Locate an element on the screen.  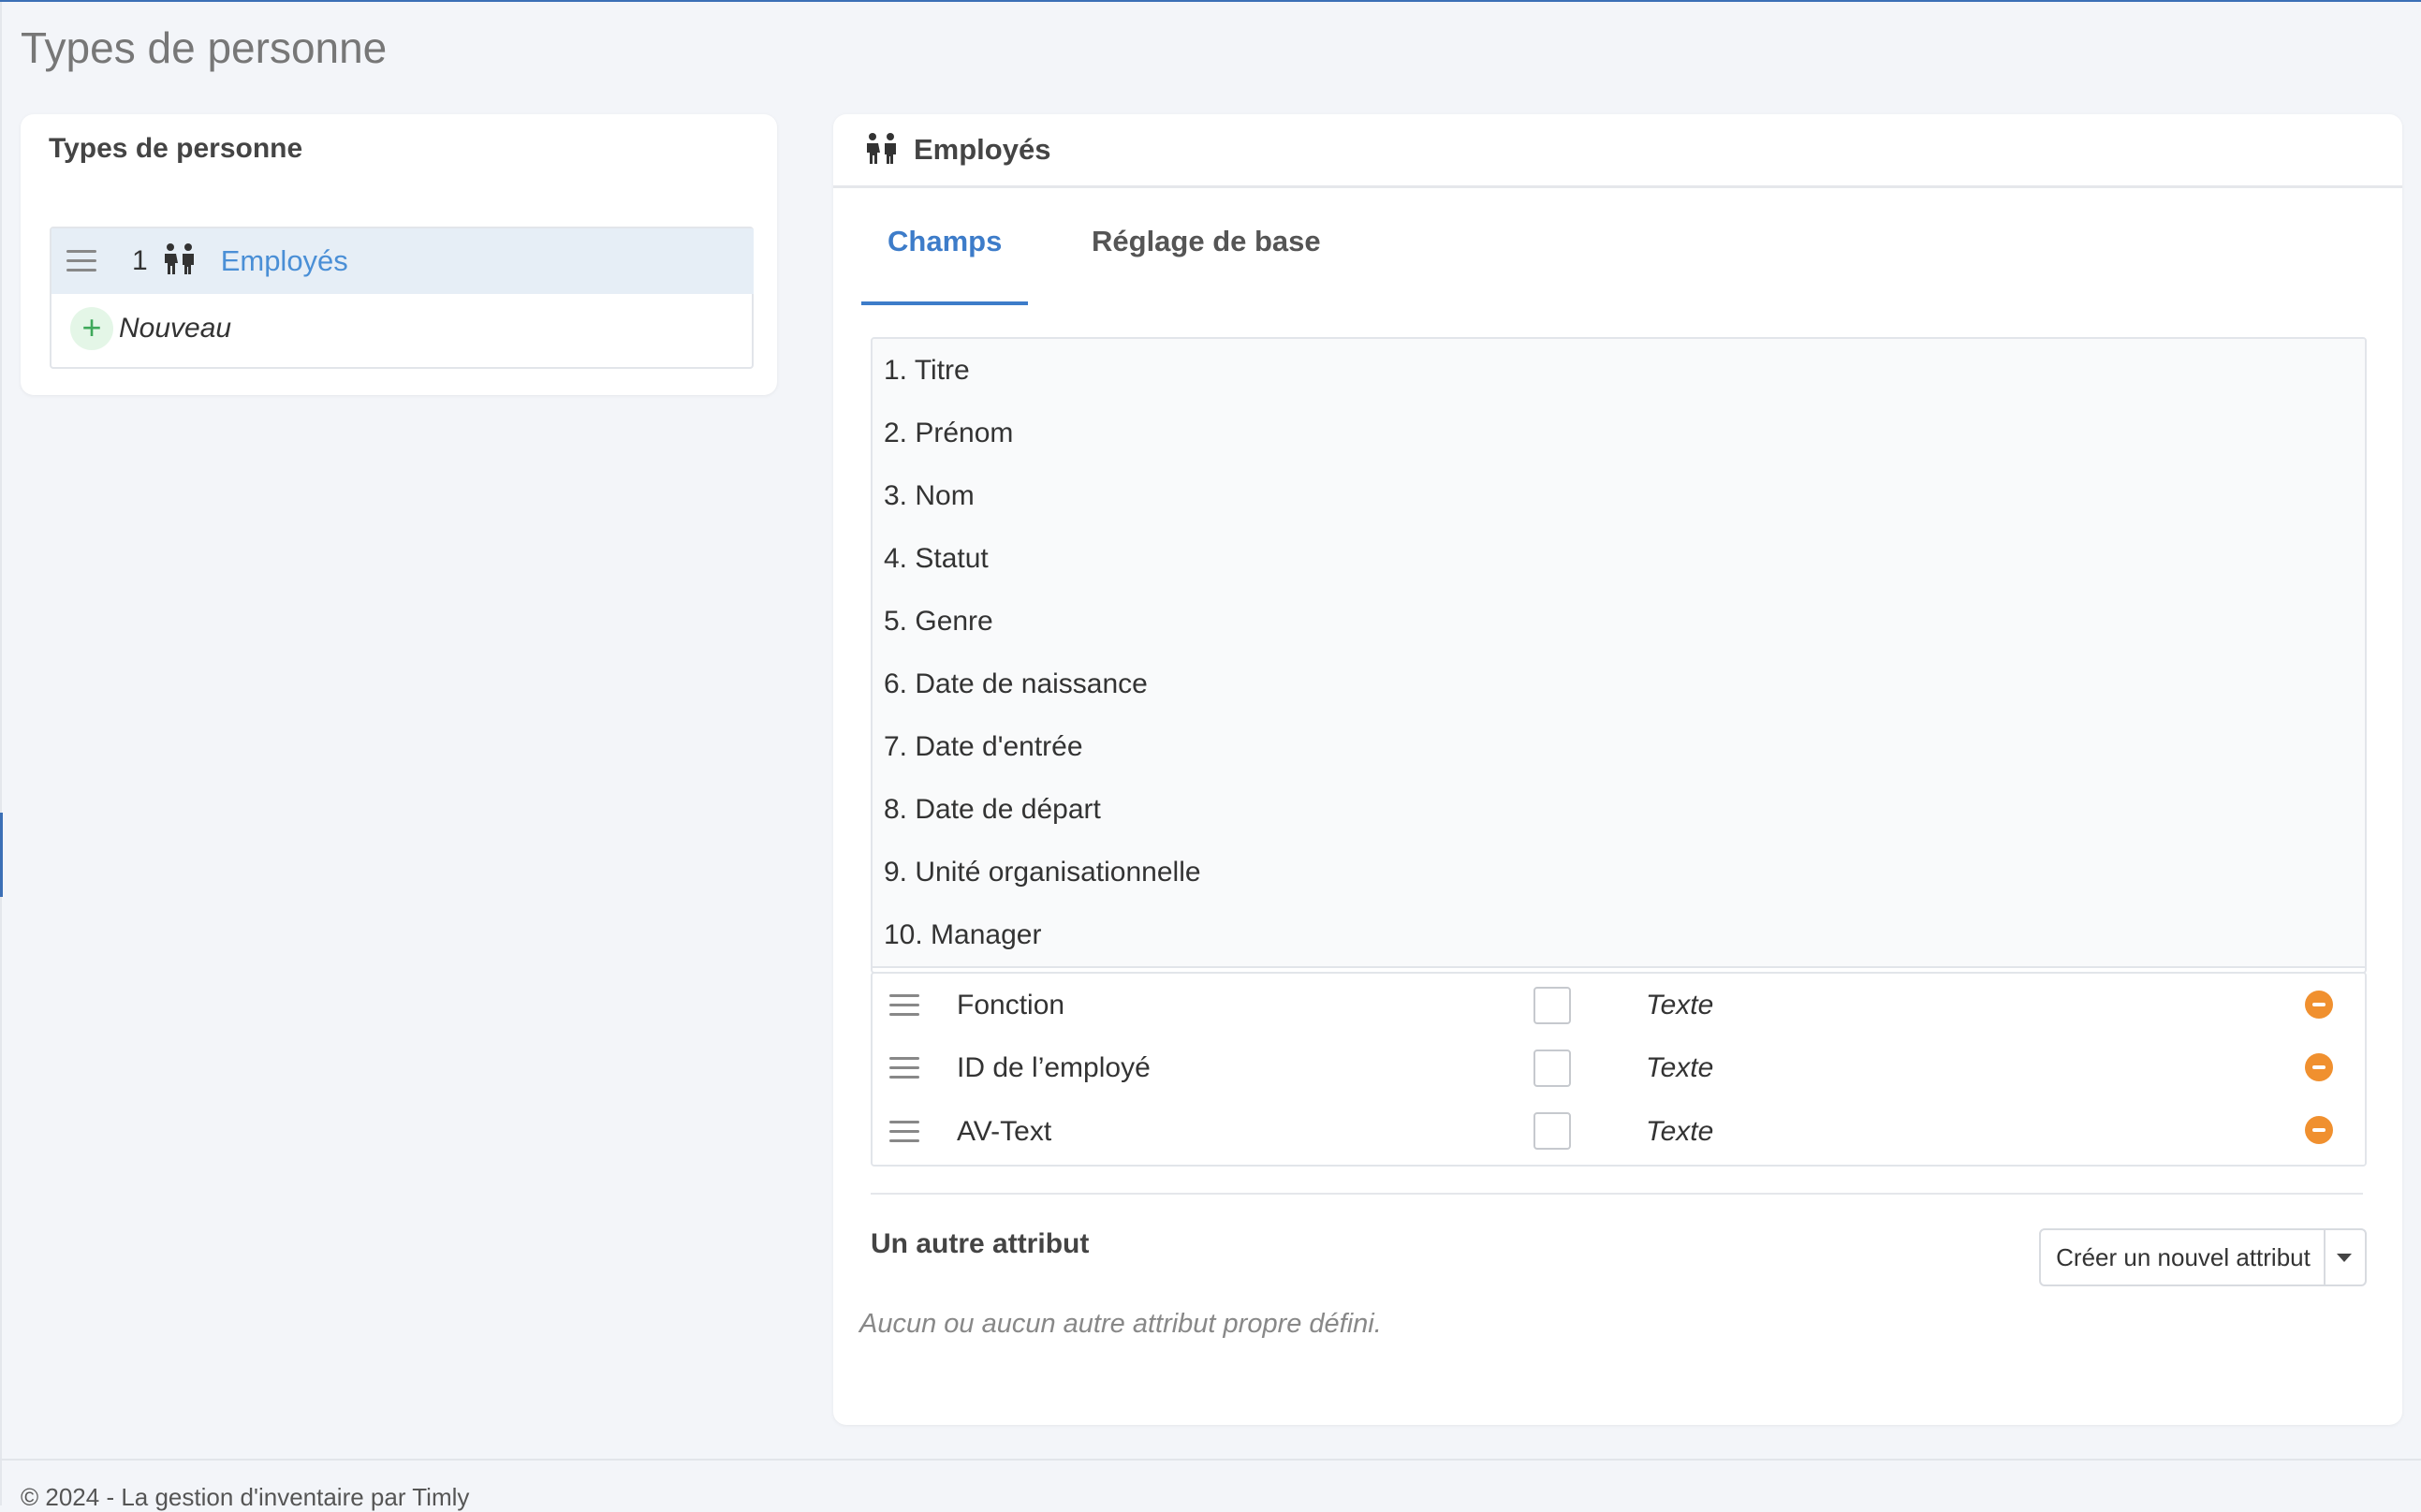
create-attribute-button-group: Créer un nouvel attribut is located at coordinates (2203, 1257).